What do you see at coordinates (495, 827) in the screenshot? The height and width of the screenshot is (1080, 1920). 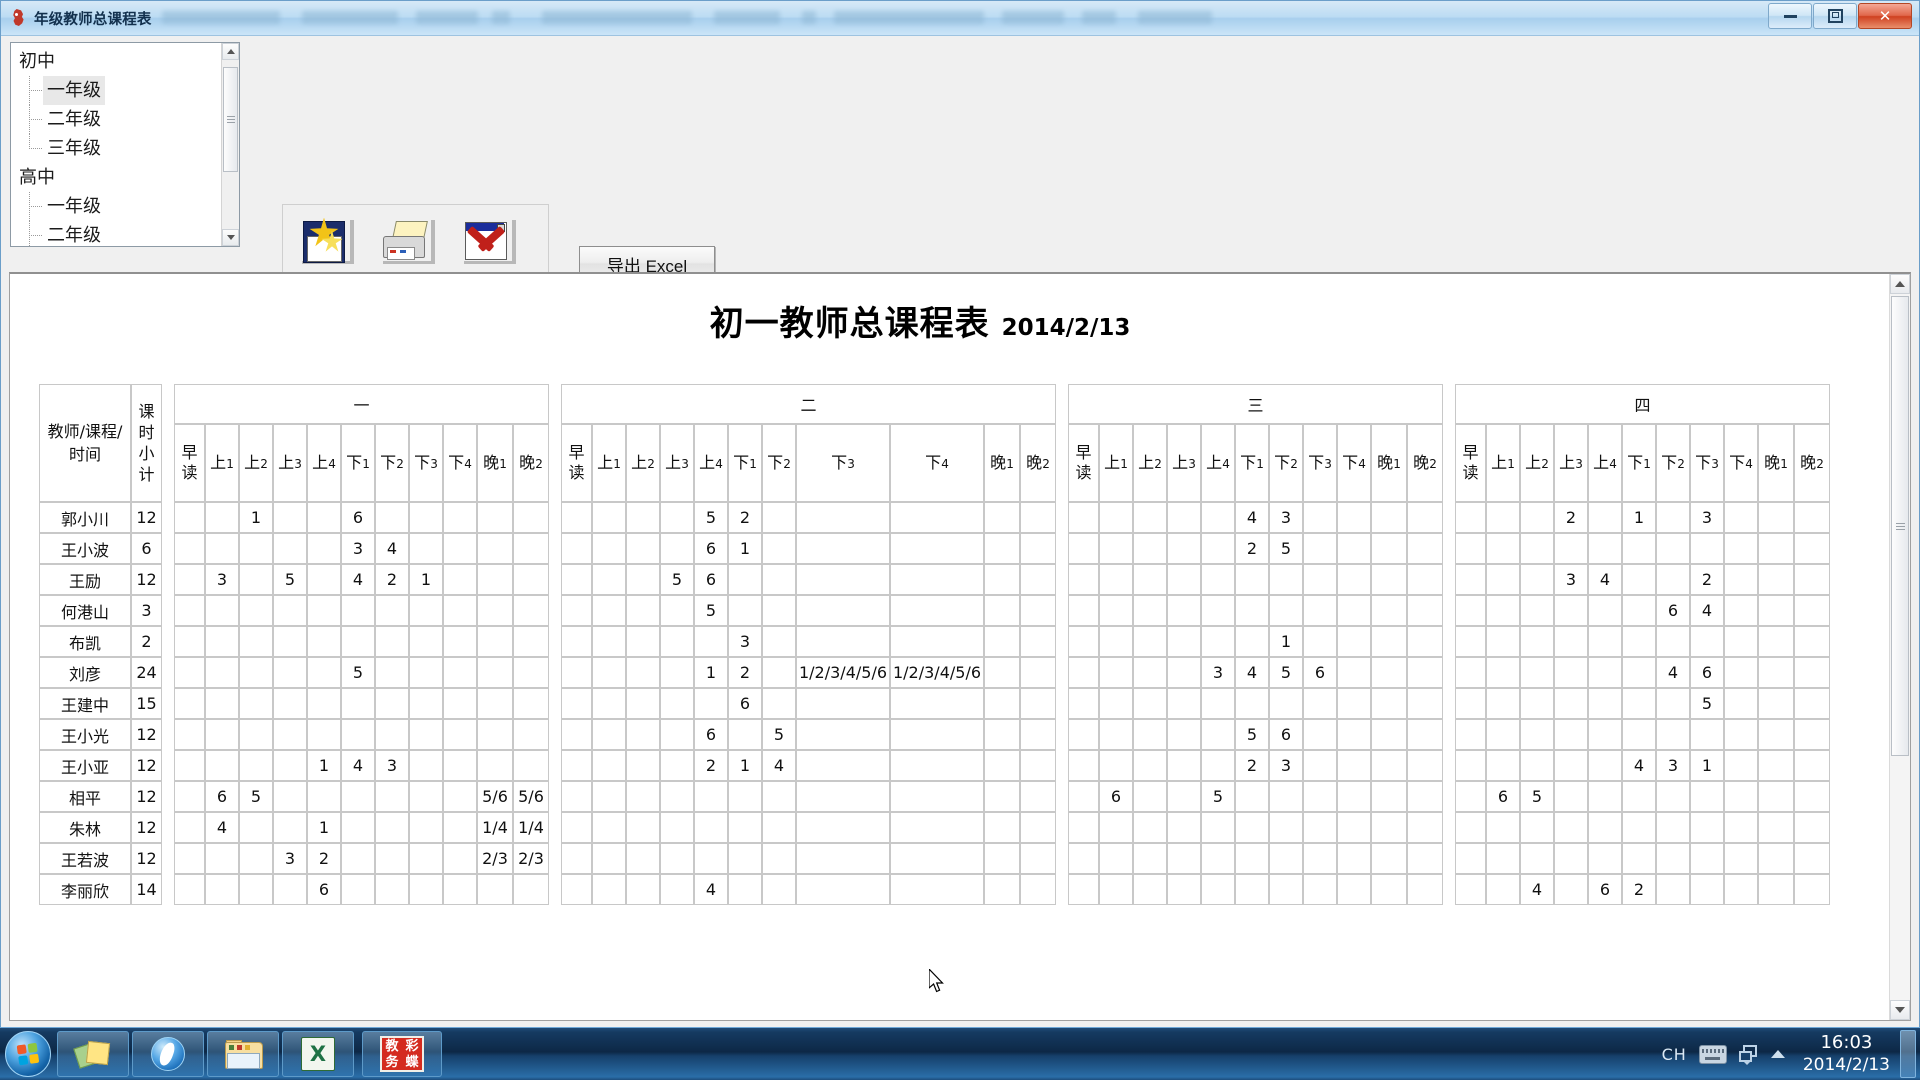 I see `schedule-cell: 1/4` at bounding box center [495, 827].